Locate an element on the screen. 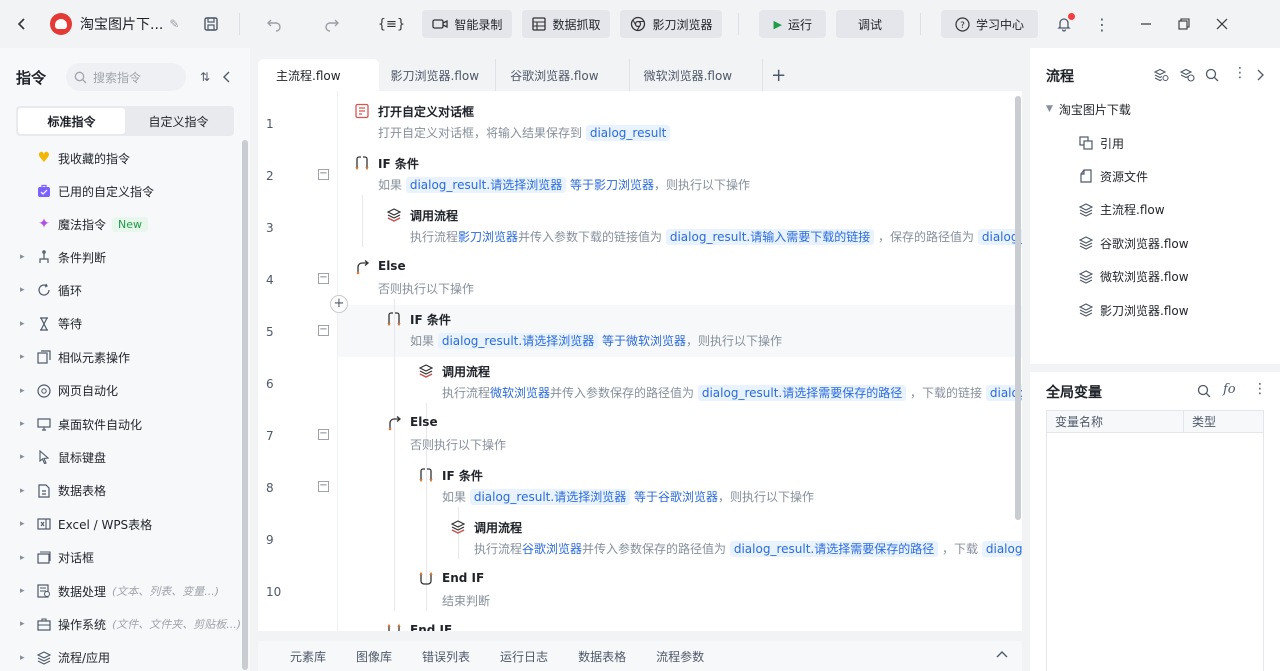 The image size is (1280, 671). category-item-loop: ▸ 循环 is located at coordinates (51, 290).